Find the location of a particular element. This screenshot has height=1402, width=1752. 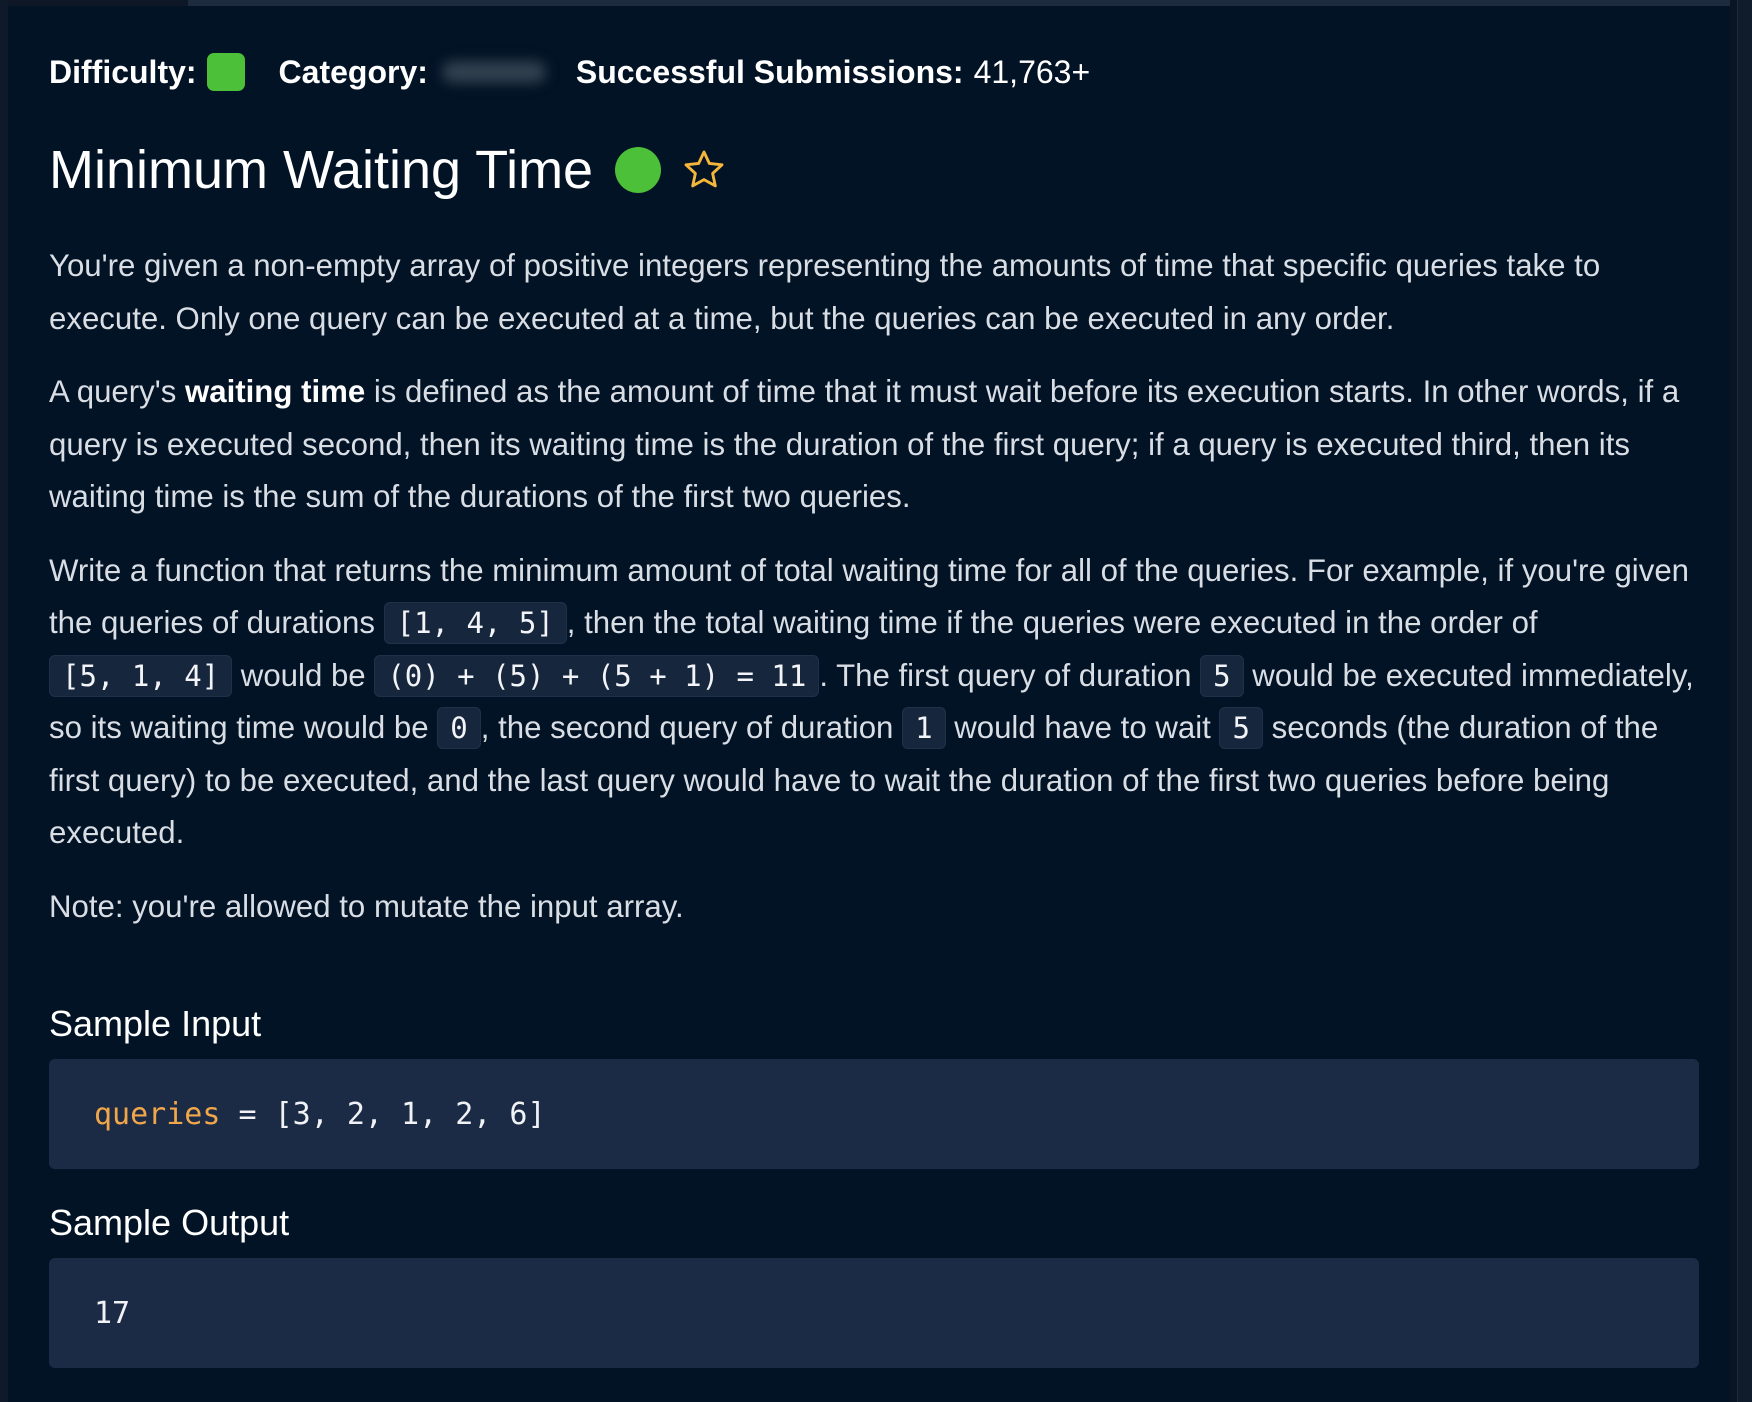

left-border is located at coordinates (4, 701).